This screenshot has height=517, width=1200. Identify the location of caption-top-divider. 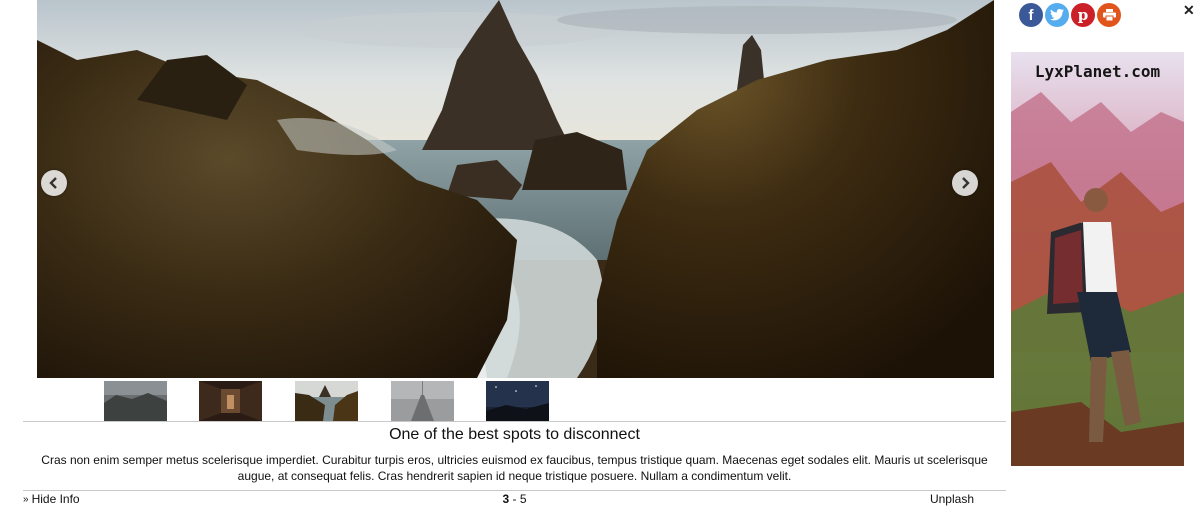
(514, 421).